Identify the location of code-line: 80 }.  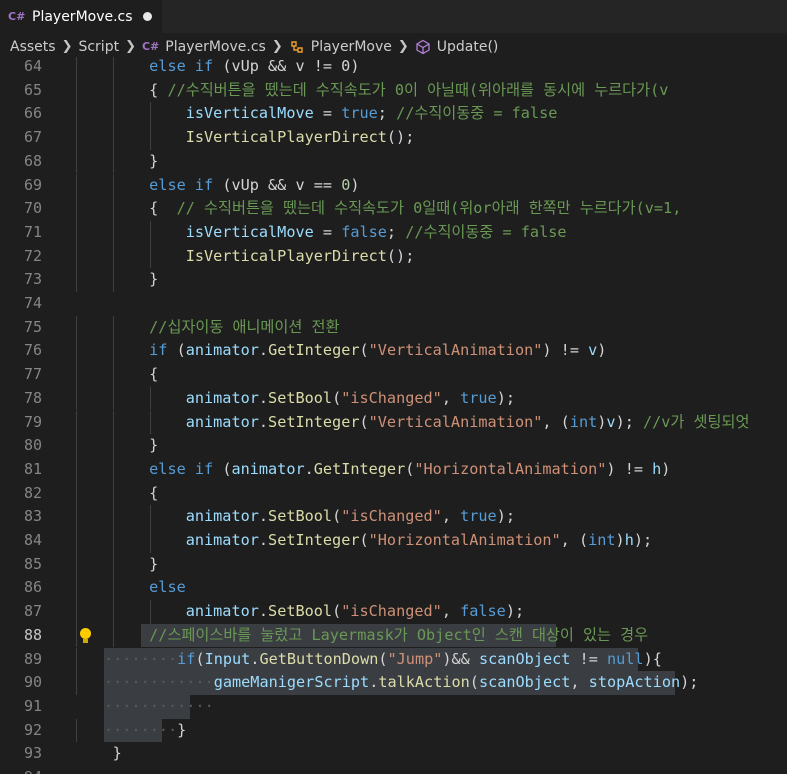
(393, 446).